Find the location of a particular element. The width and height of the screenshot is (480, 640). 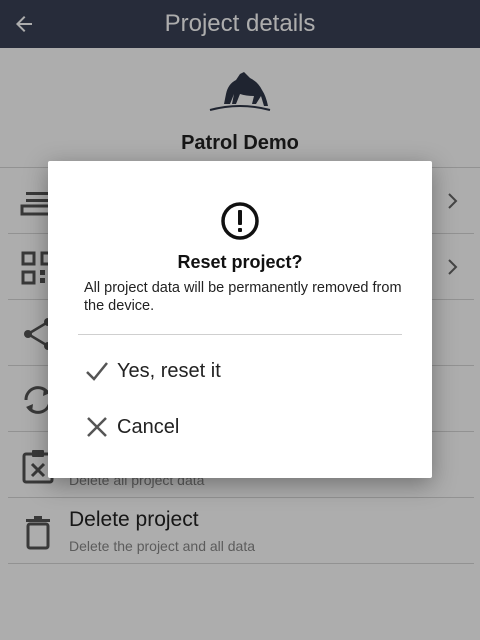

close-icon is located at coordinates (97, 427).